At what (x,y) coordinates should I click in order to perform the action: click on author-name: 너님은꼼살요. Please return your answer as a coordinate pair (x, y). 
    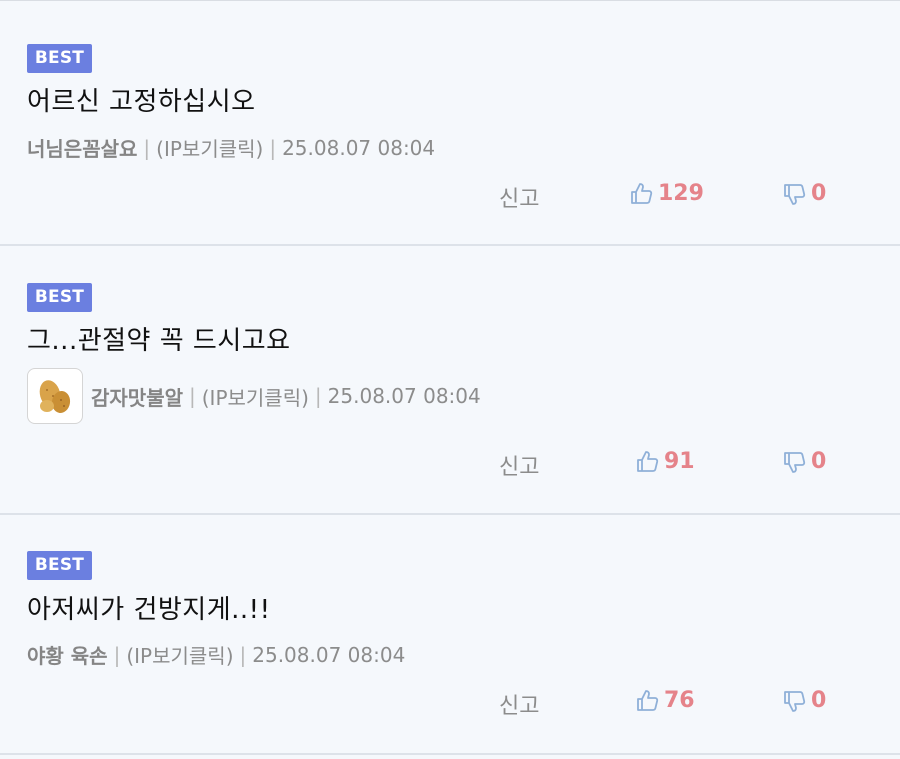
    Looking at the image, I should click on (82, 147).